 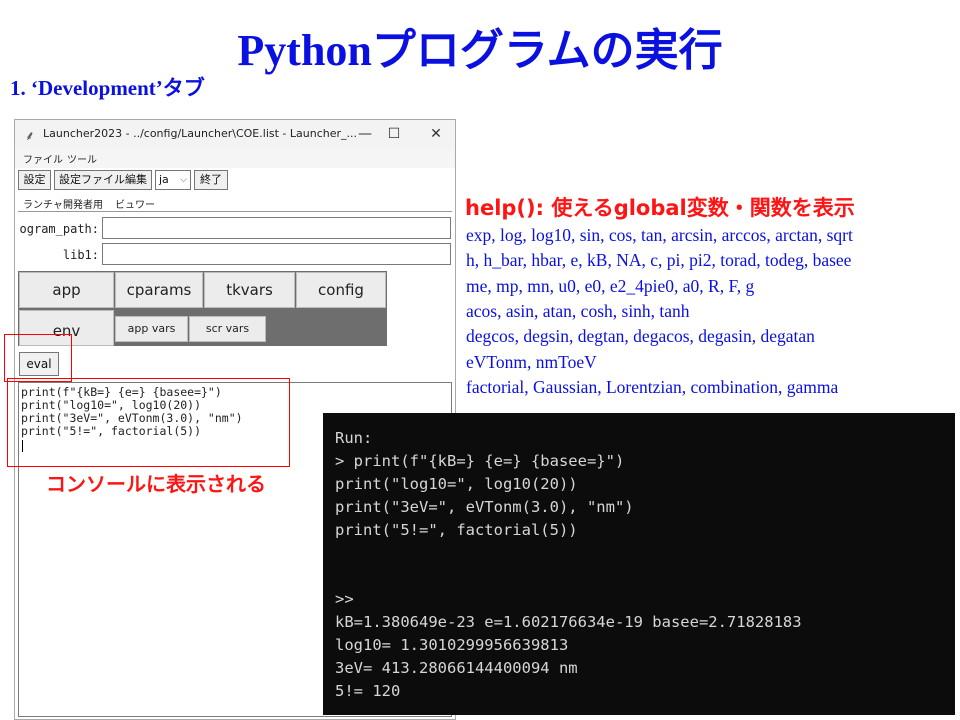 What do you see at coordinates (660, 208) in the screenshot?
I see `help-title: help(): 使えるglobal変数・関数を表示` at bounding box center [660, 208].